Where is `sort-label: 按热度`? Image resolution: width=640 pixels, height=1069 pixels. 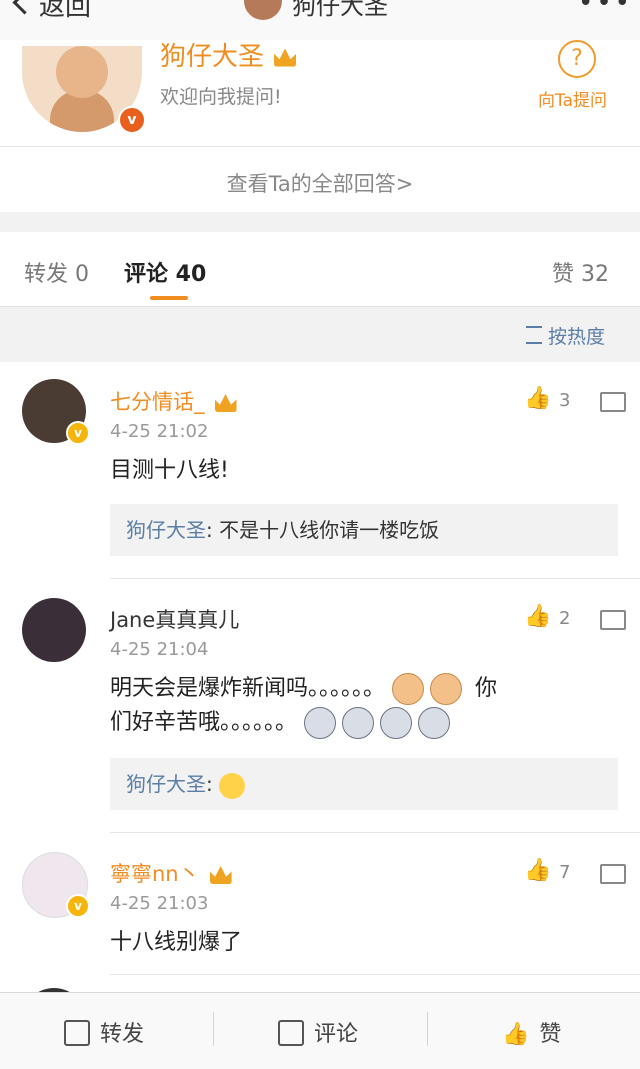
sort-label: 按热度 is located at coordinates (577, 337).